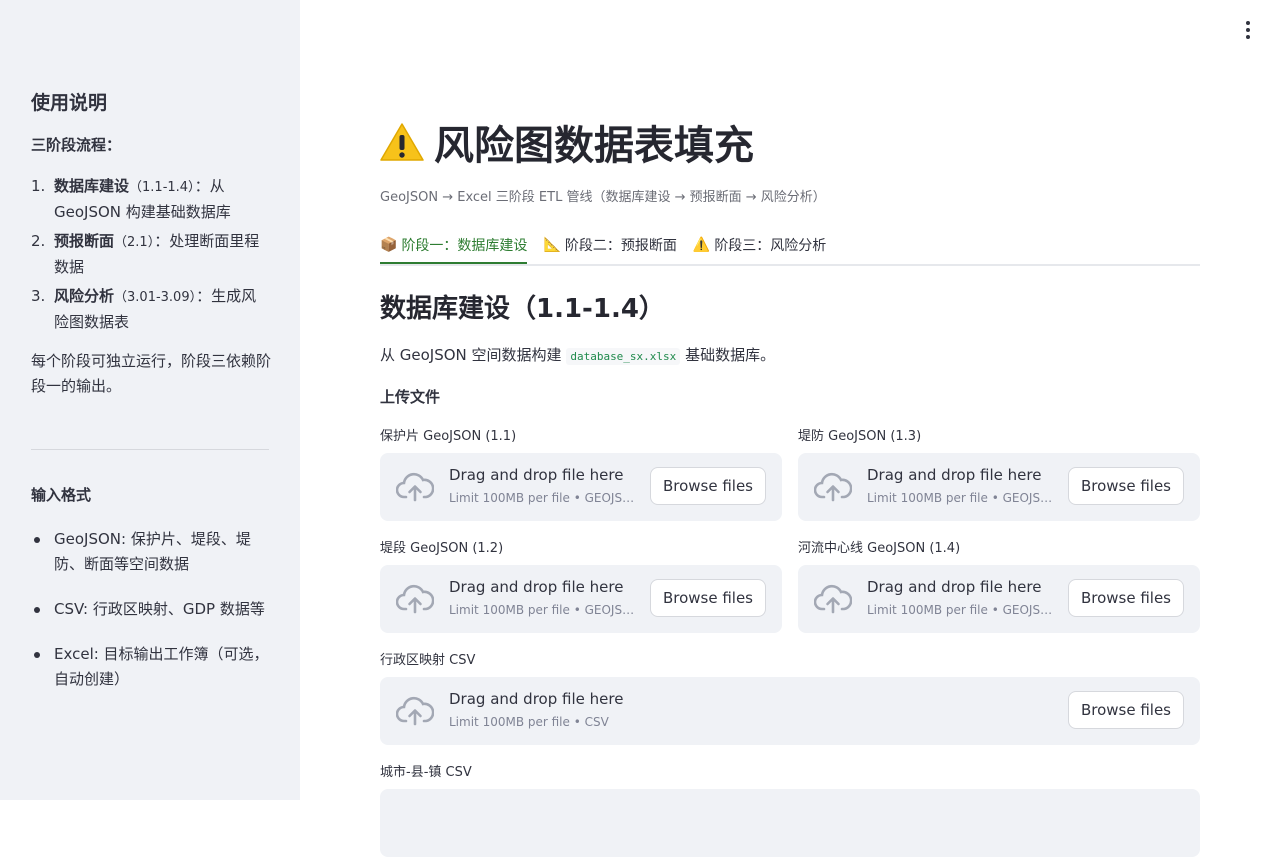  What do you see at coordinates (730, 355) in the screenshot?
I see `desc-text: 基础数据库。` at bounding box center [730, 355].